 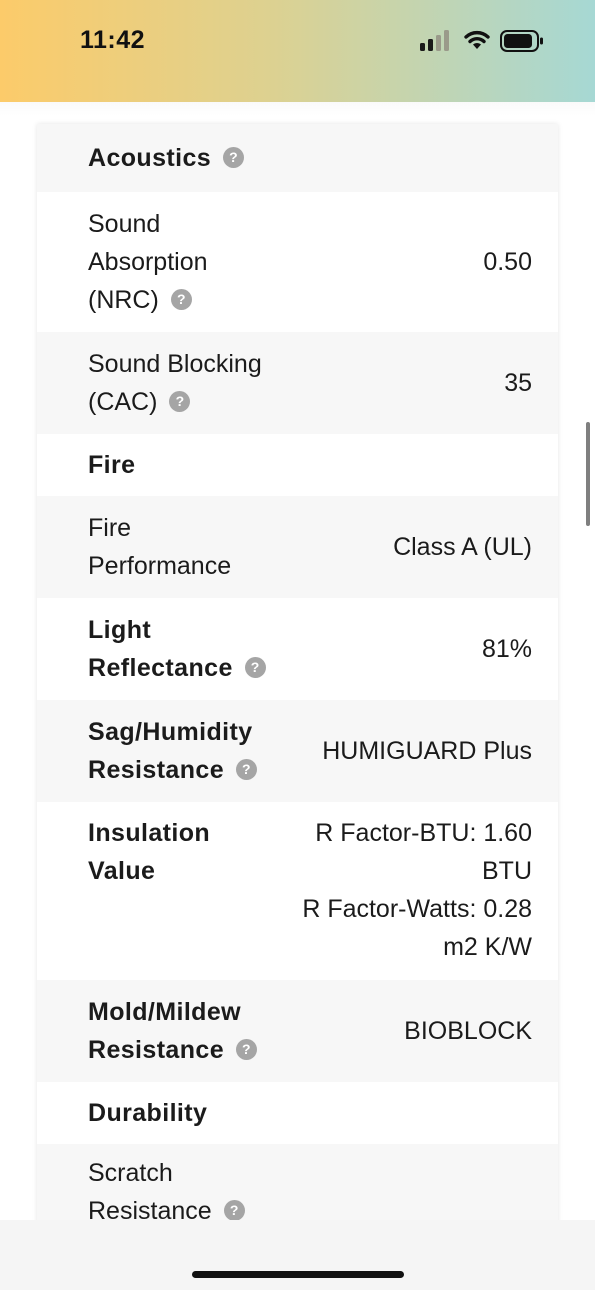 What do you see at coordinates (297, 1255) in the screenshot?
I see `home-indicator-area` at bounding box center [297, 1255].